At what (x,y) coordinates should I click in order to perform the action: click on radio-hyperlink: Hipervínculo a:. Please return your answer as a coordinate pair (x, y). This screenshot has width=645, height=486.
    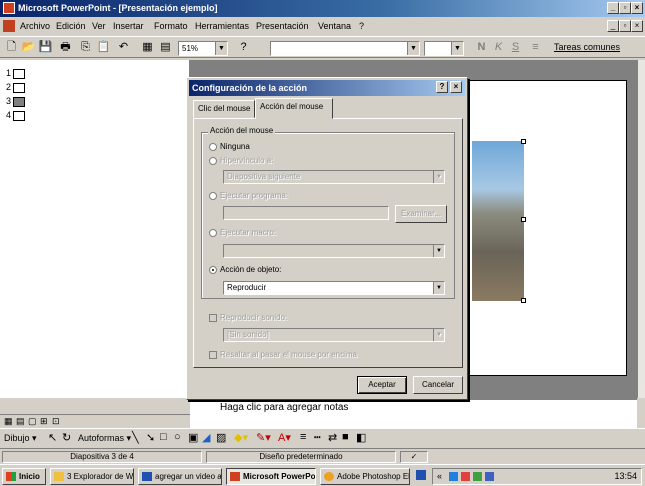
    Looking at the image, I should click on (241, 160).